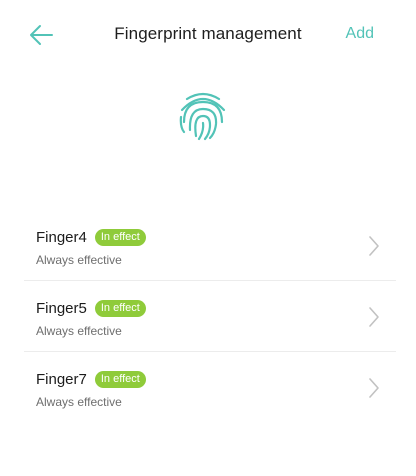  What do you see at coordinates (208, 33) in the screenshot?
I see `header-bar: Fingerprint management Add` at bounding box center [208, 33].